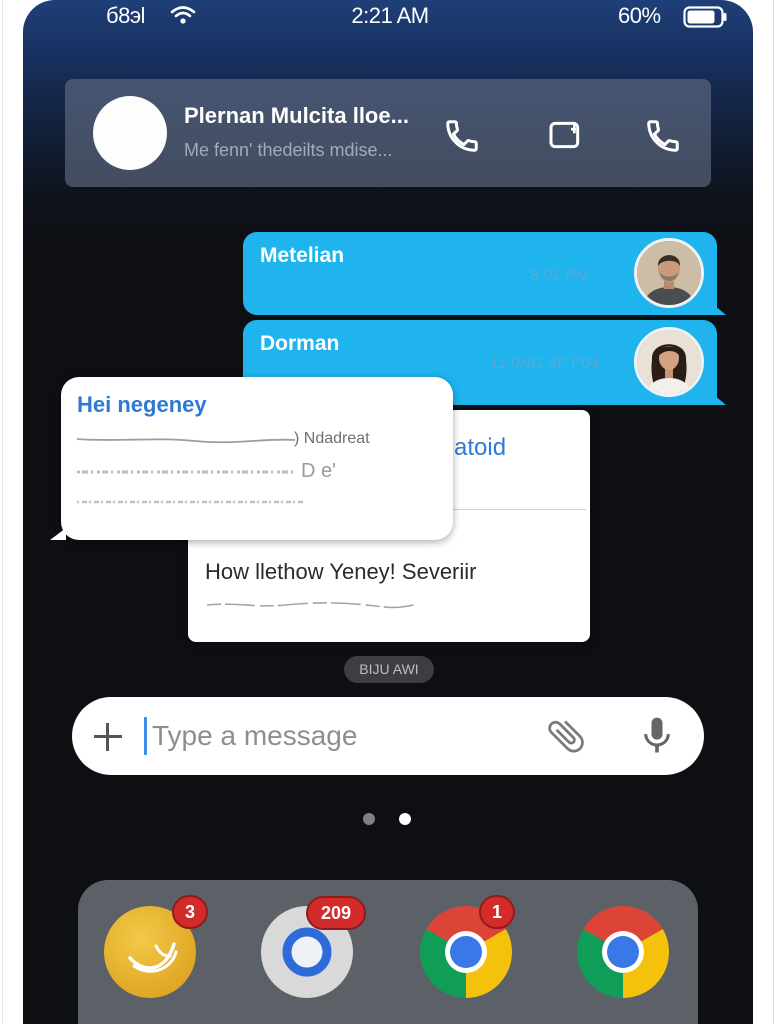  What do you see at coordinates (142, 404) in the screenshot?
I see `card-title: Hei negeney` at bounding box center [142, 404].